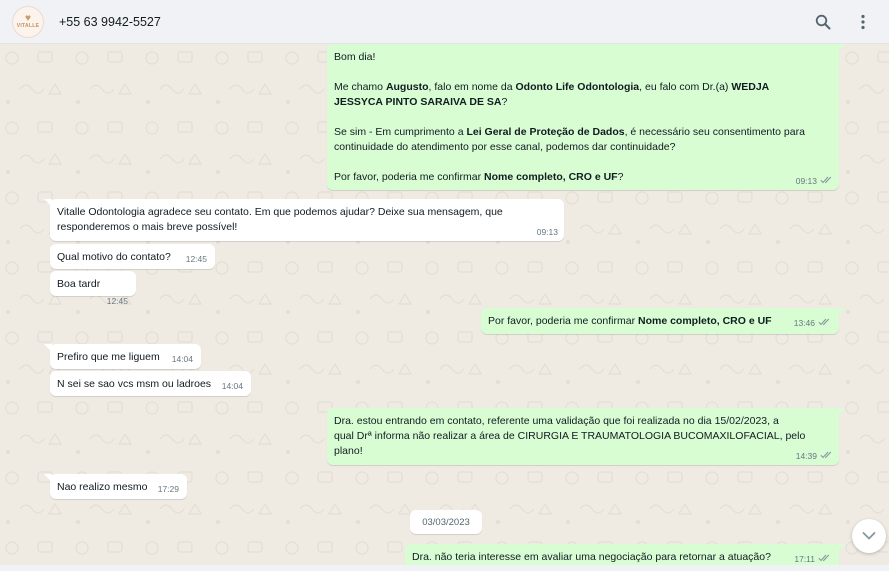  I want to click on message-timestamp: 17:29, so click(168, 489).